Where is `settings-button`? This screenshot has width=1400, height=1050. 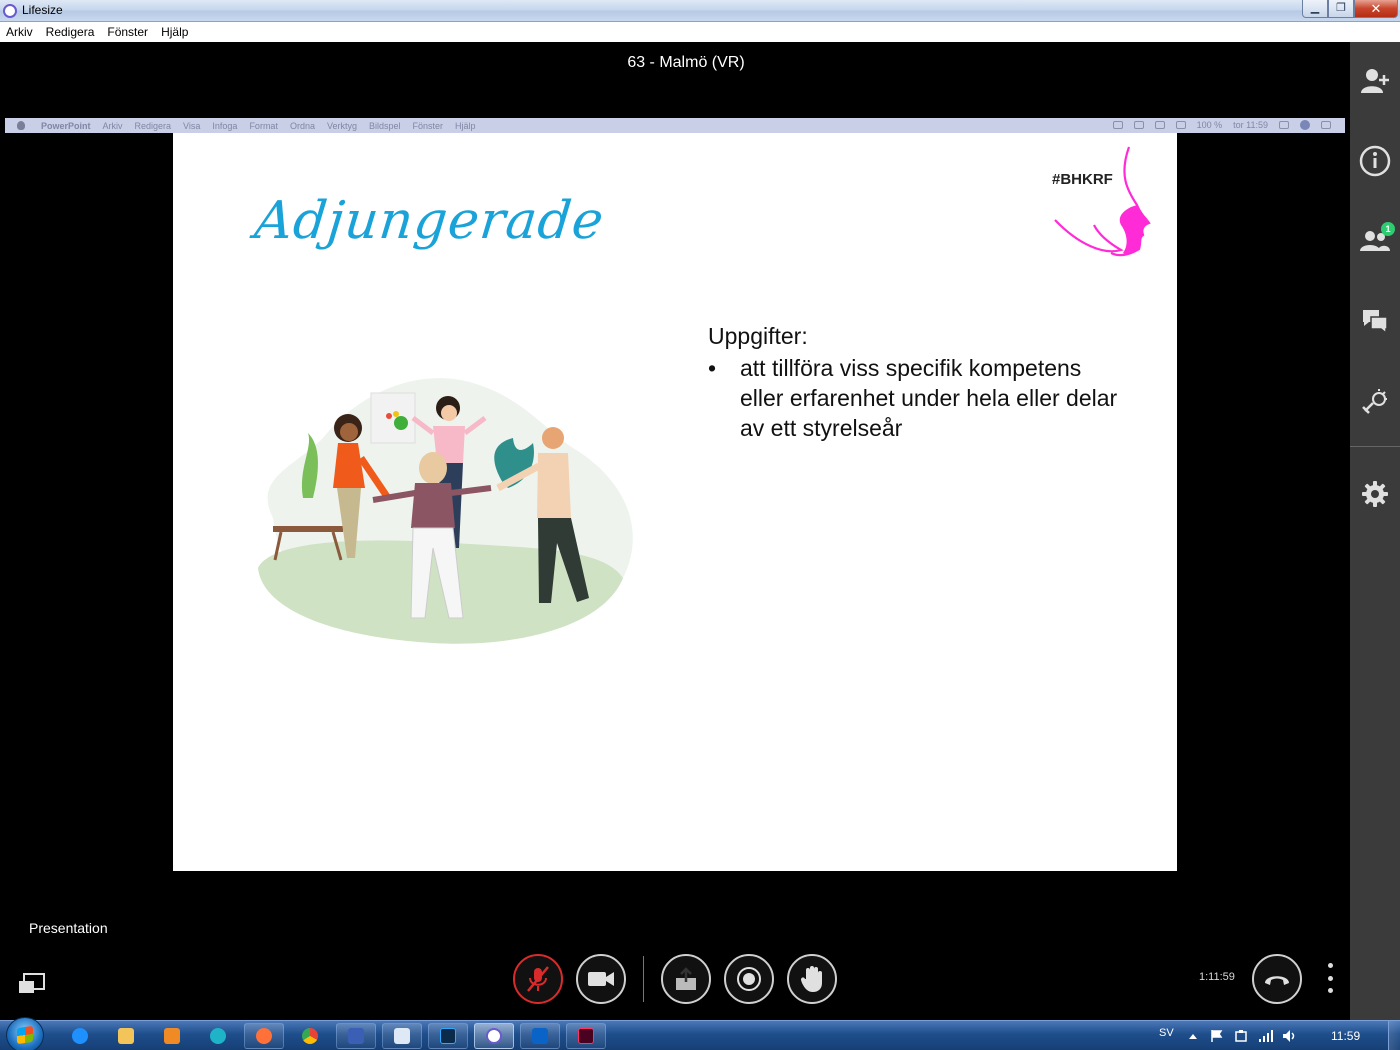
settings-button is located at coordinates (1375, 494).